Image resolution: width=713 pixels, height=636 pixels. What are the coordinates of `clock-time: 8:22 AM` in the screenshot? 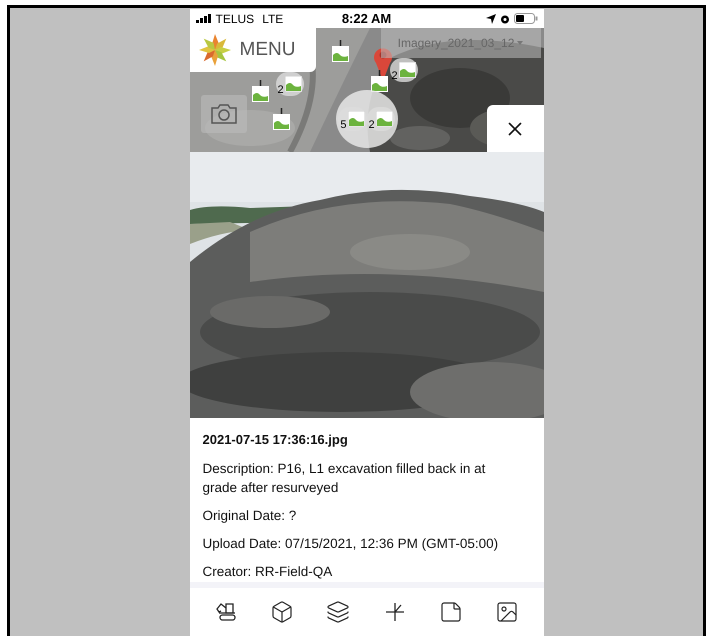 It's located at (367, 18).